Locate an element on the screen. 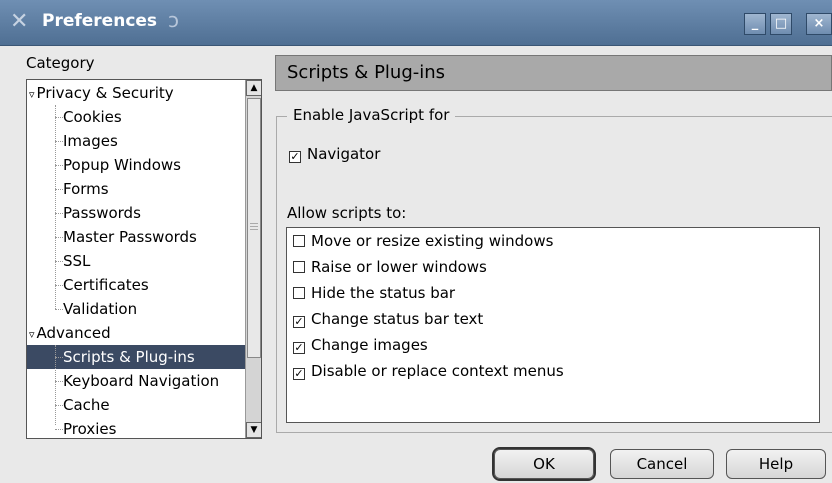 The image size is (832, 483). tree-item: Forms is located at coordinates (68, 189).